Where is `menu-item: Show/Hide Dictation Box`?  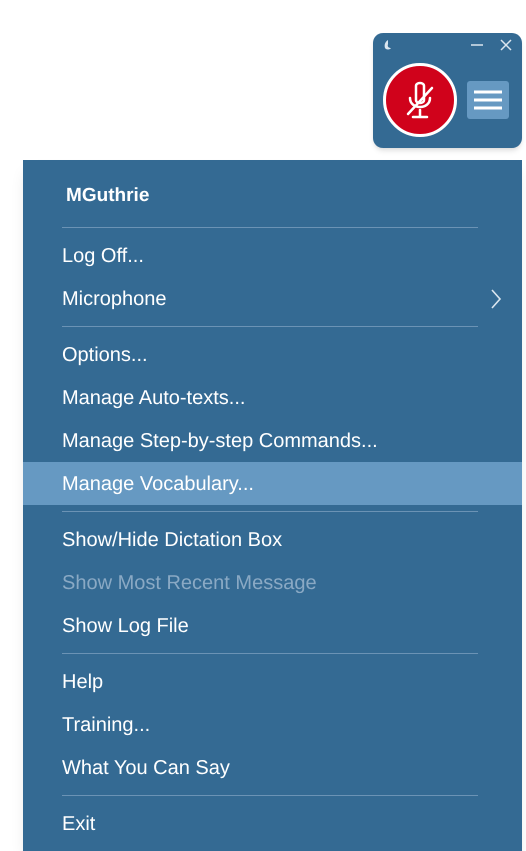
menu-item: Show/Hide Dictation Box is located at coordinates (272, 539).